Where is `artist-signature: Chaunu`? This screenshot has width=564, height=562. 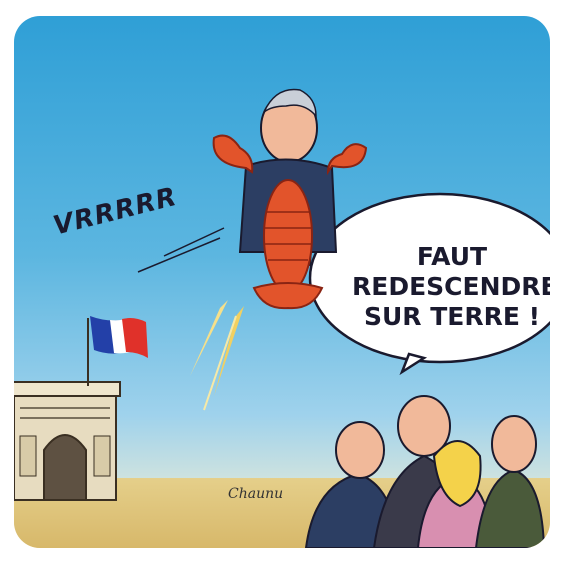
artist-signature: Chaunu is located at coordinates (256, 494).